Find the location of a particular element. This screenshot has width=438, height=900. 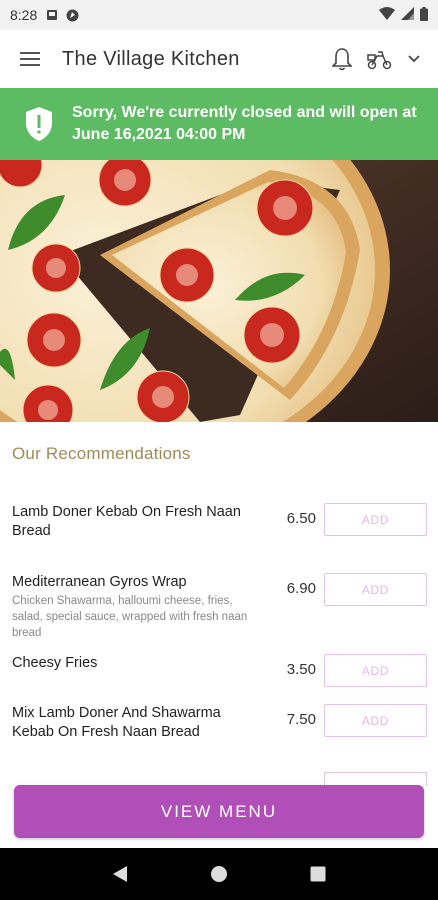

hamburger-menu-icon is located at coordinates (30, 59).